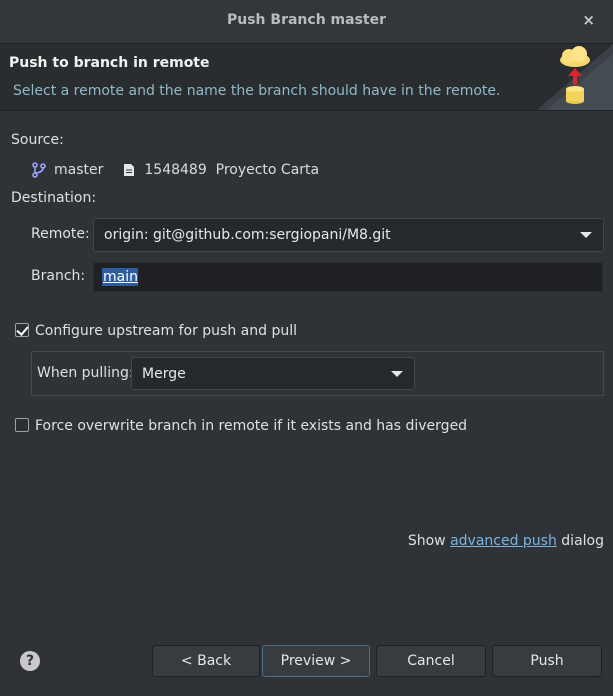  What do you see at coordinates (22, 425) in the screenshot?
I see `force-overwrite-checkbox` at bounding box center [22, 425].